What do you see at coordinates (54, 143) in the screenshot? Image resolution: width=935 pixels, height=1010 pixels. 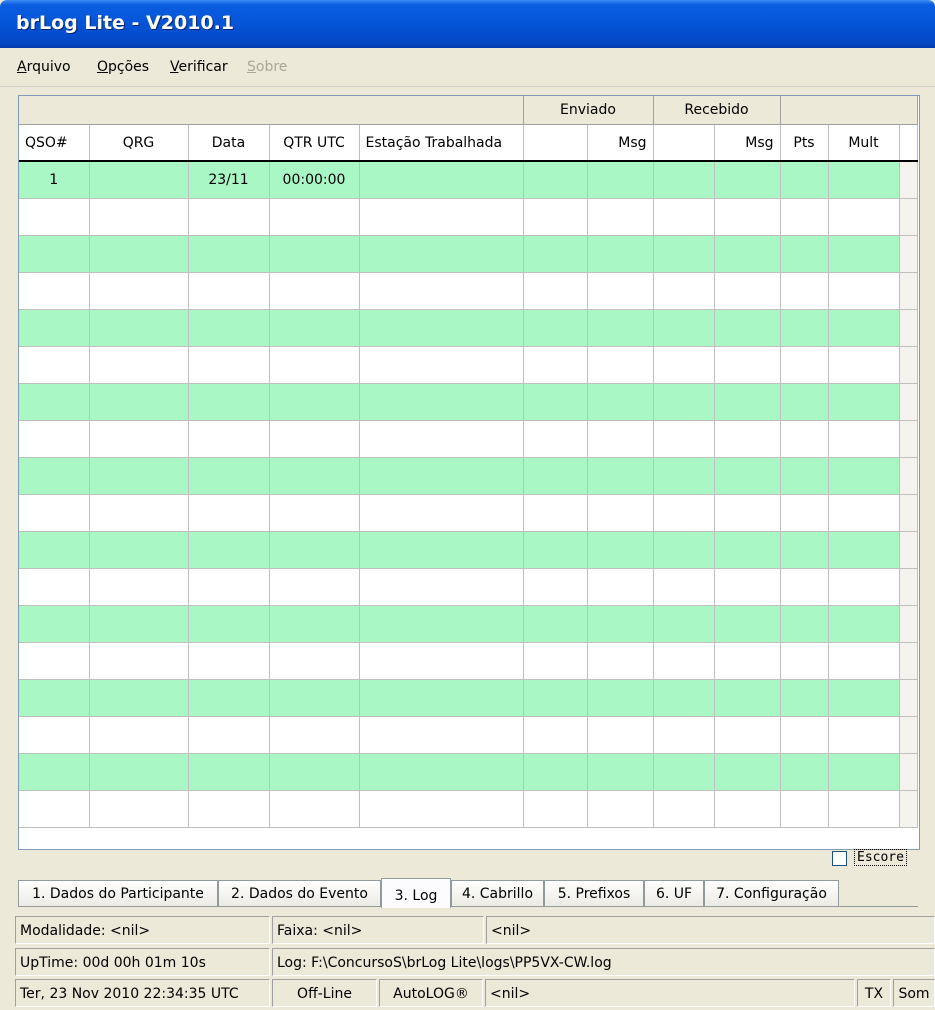 I see `col-header-qso: QSO#` at bounding box center [54, 143].